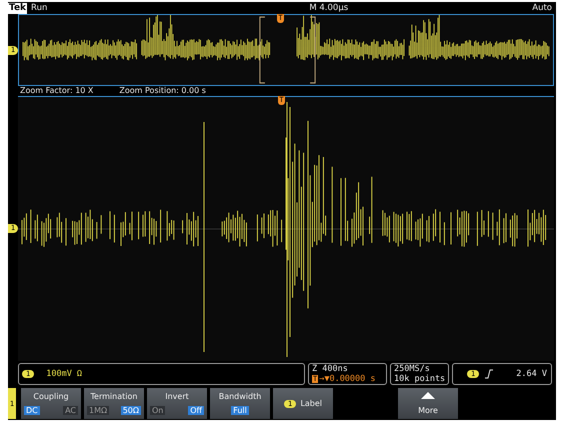 The image size is (562, 424). Describe the element at coordinates (287, 50) in the screenshot. I see `zoom-bracket` at that location.